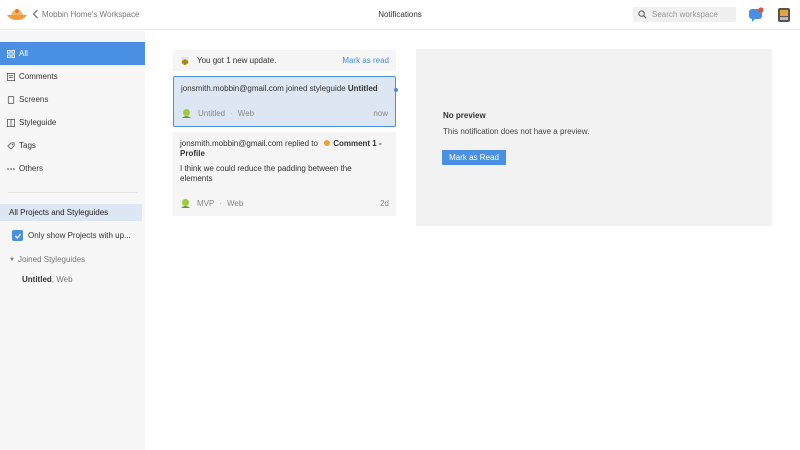 The height and width of the screenshot is (450, 800). What do you see at coordinates (400, 15) in the screenshot?
I see `top-bar: Mobbin Home's Workspace Notifications` at bounding box center [400, 15].